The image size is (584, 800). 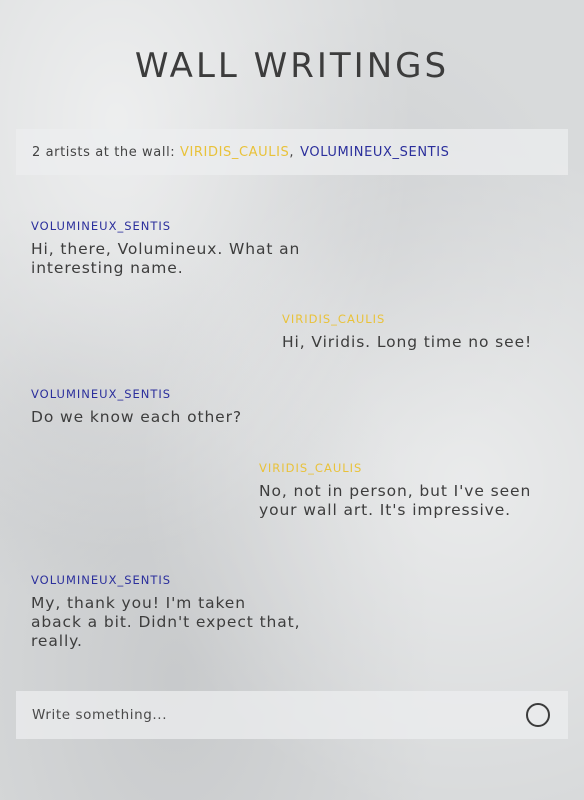 I want to click on message-text: Hi, Viridis. Long time no see!, so click(x=407, y=342).